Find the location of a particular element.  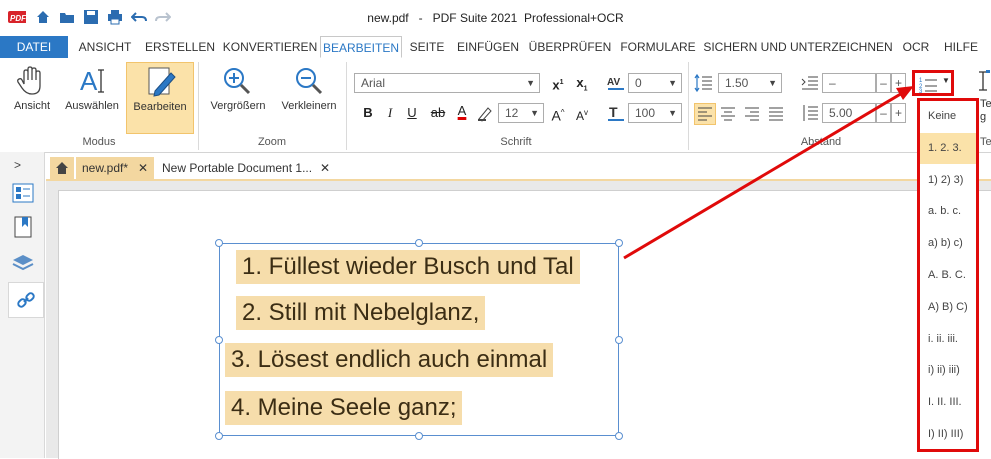

numbering-option: A. B. C. is located at coordinates (948, 275).